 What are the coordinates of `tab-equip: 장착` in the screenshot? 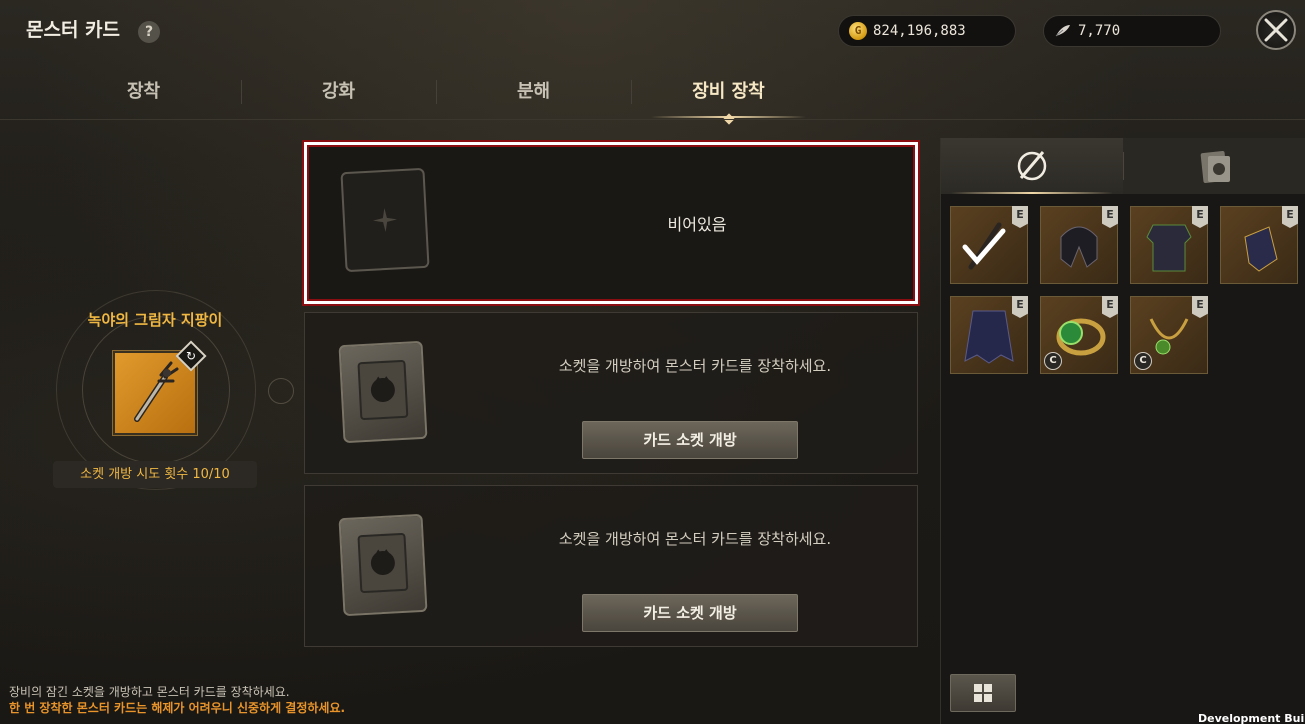 It's located at (143, 93).